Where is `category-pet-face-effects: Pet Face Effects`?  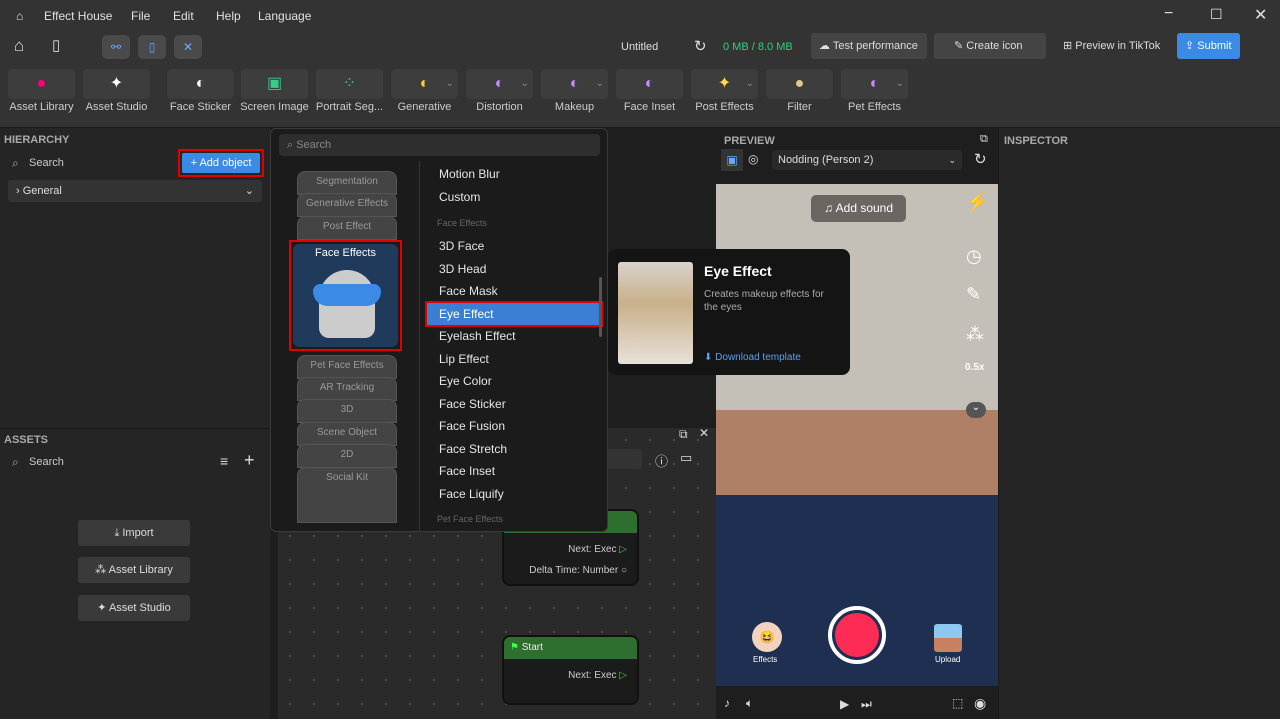 category-pet-face-effects: Pet Face Effects is located at coordinates (347, 367).